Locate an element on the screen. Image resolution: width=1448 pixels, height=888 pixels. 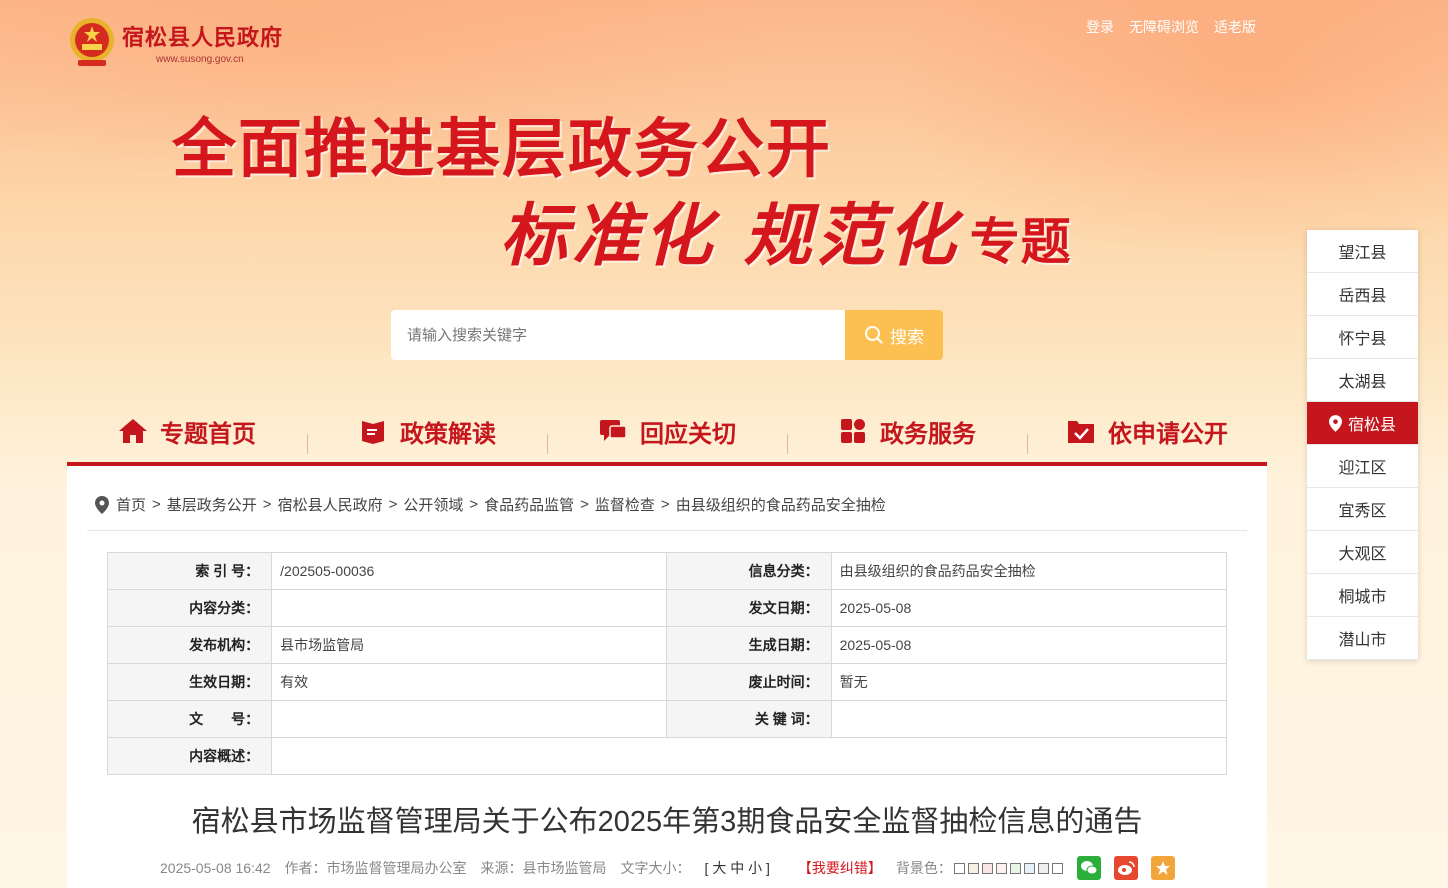
national-emblem-icon is located at coordinates (92, 42).